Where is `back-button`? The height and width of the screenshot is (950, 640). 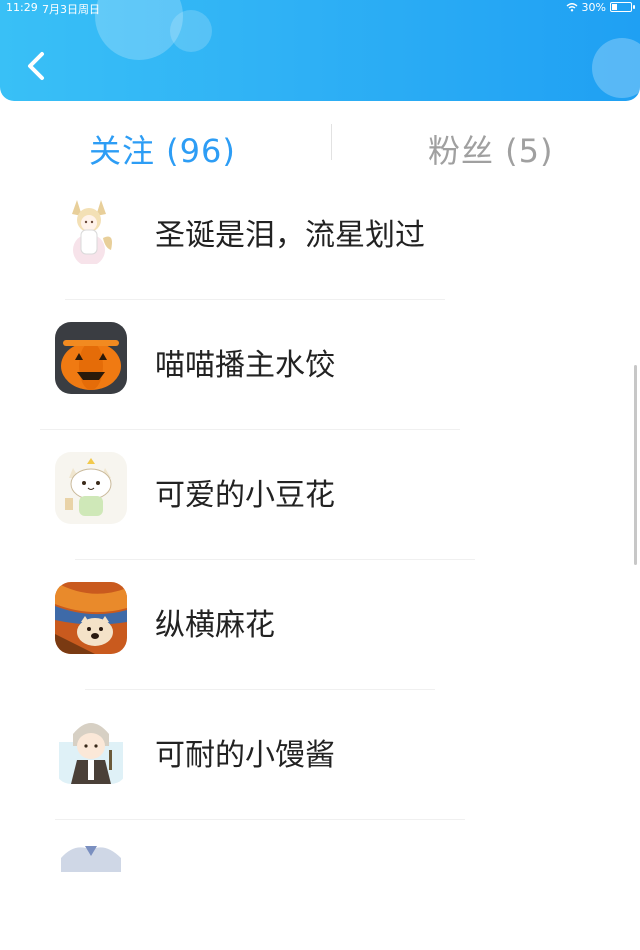
back-button is located at coordinates (36, 66).